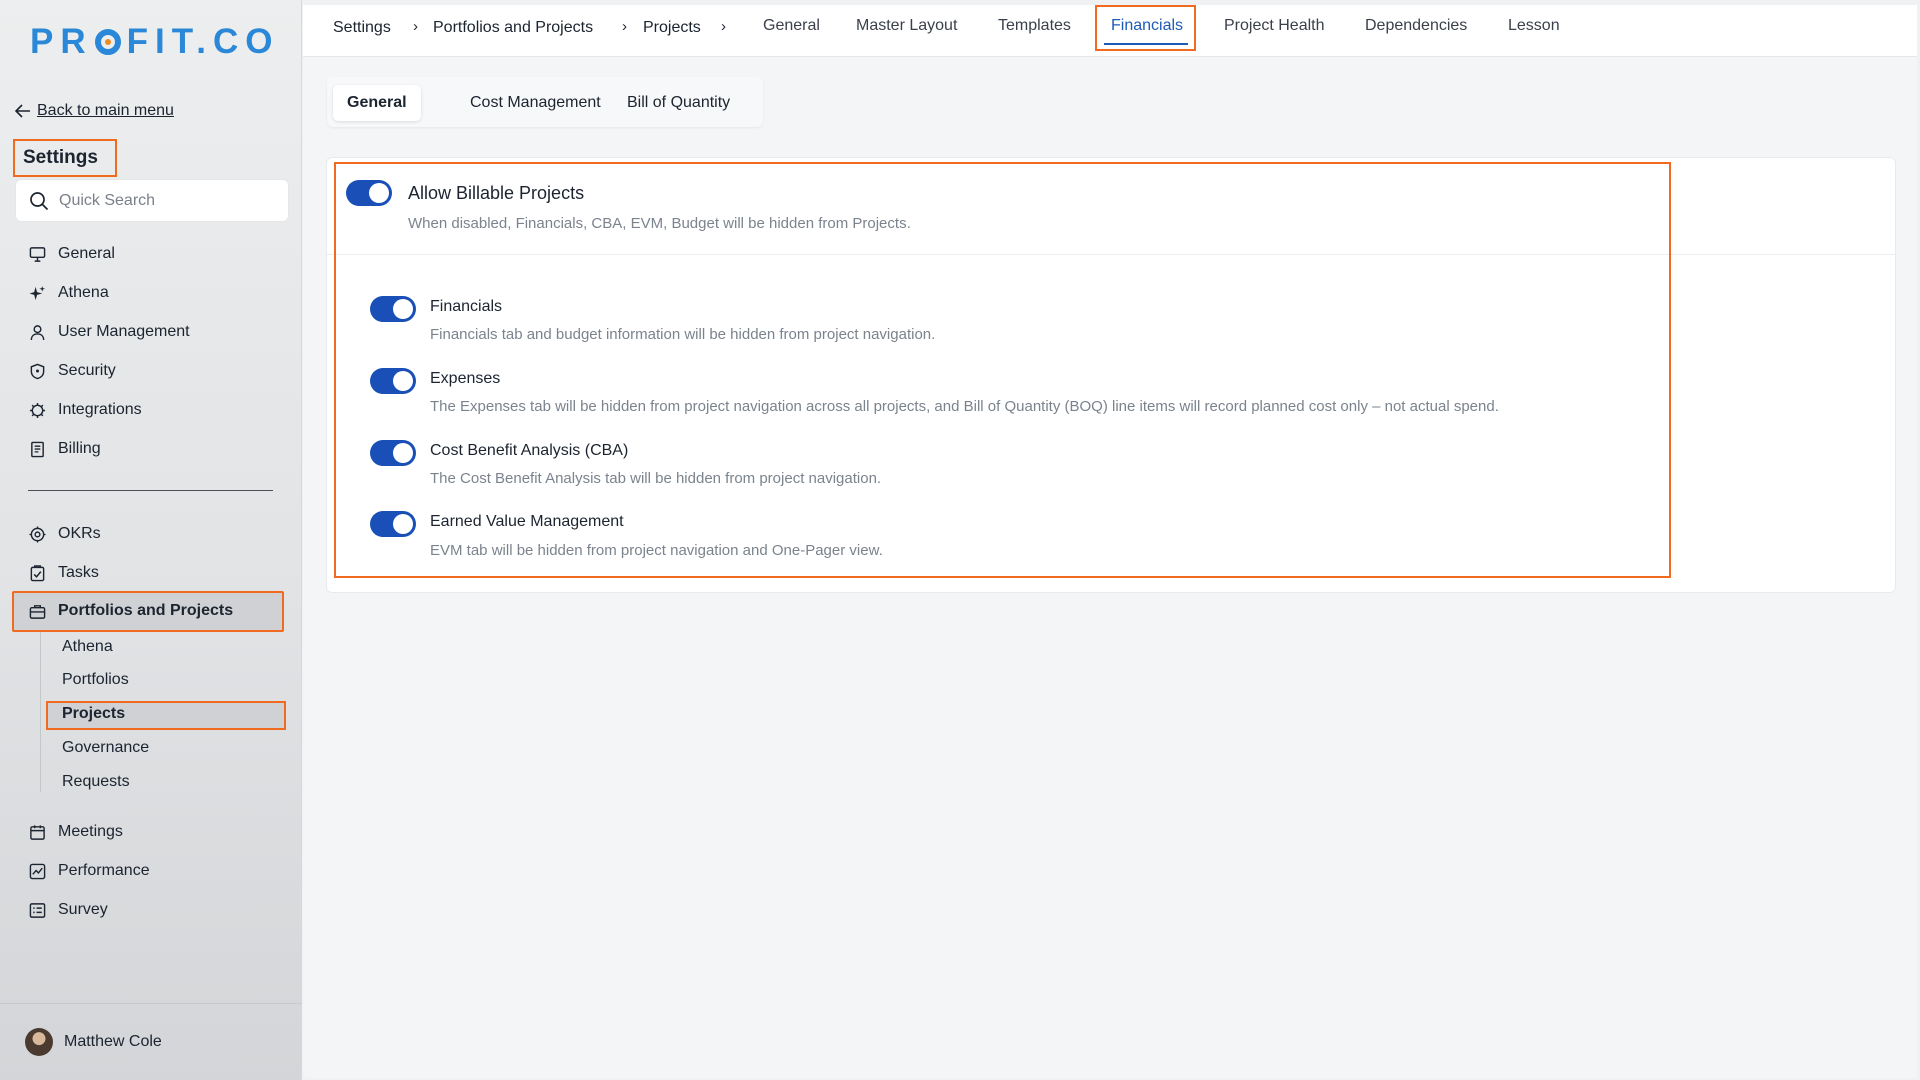 The height and width of the screenshot is (1080, 1920). Describe the element at coordinates (37, 534) in the screenshot. I see `target-icon` at that location.